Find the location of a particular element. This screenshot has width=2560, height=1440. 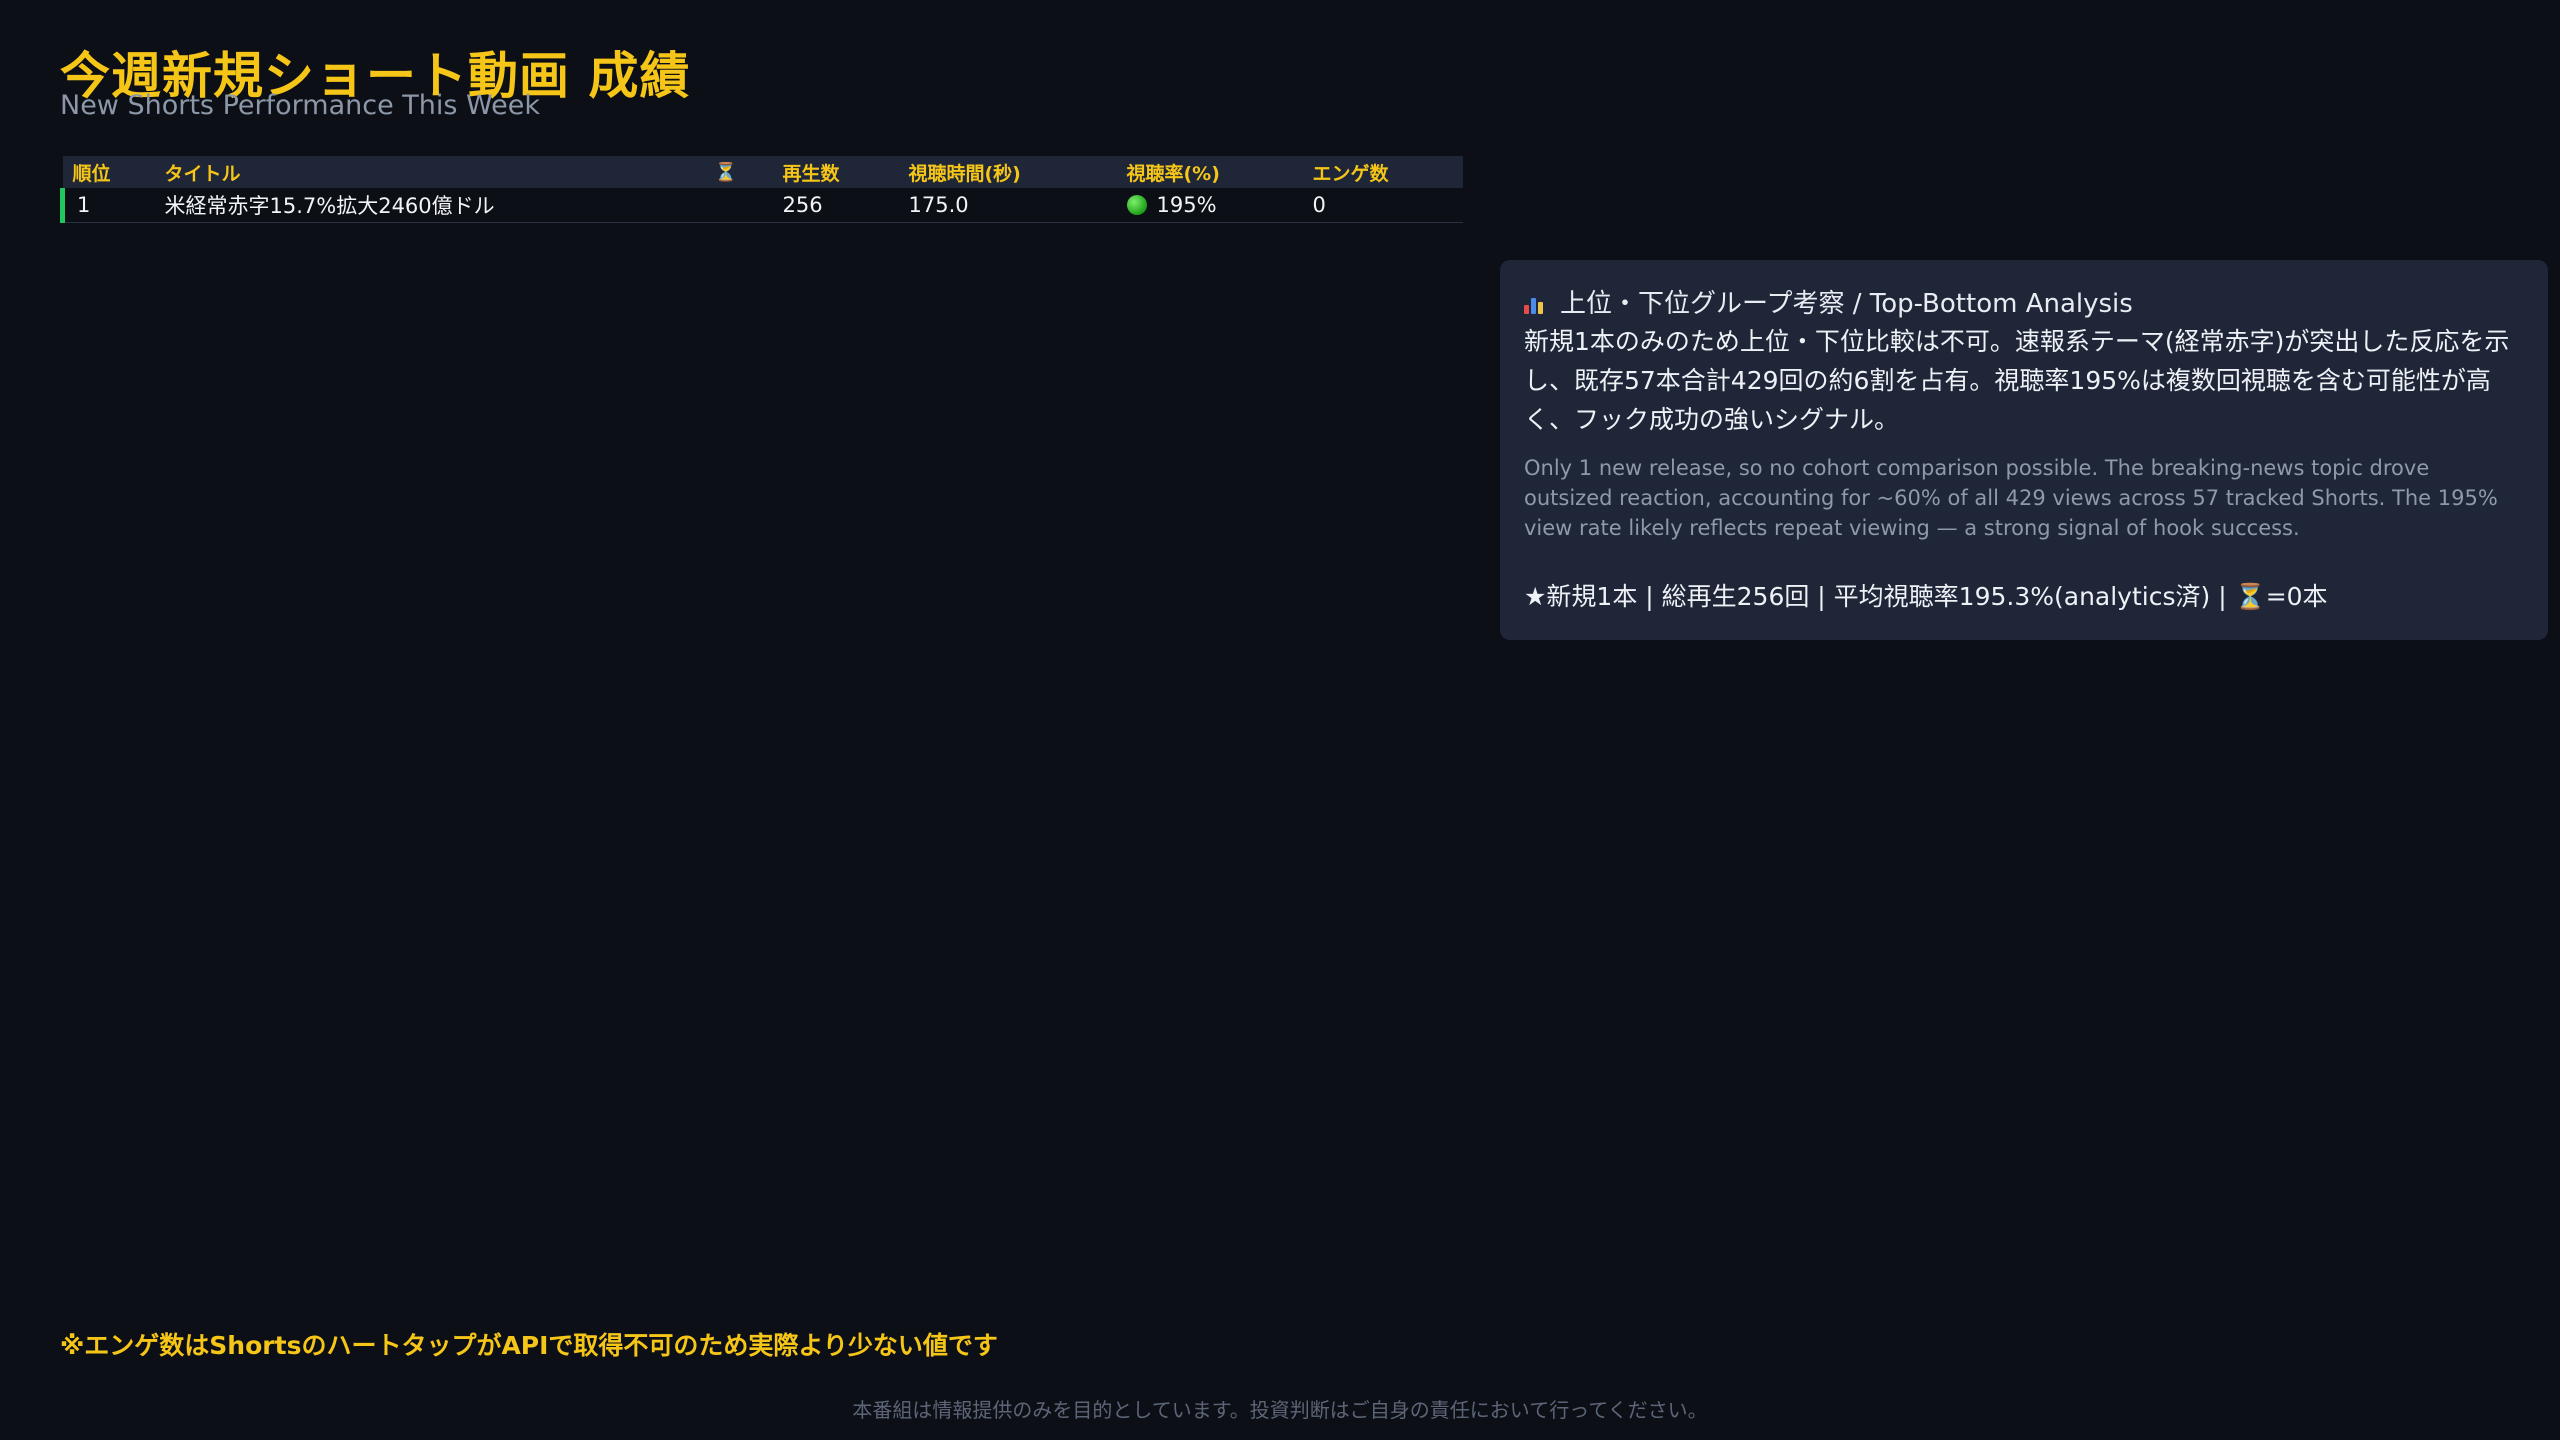

rank-cell: 1 is located at coordinates (107, 205).